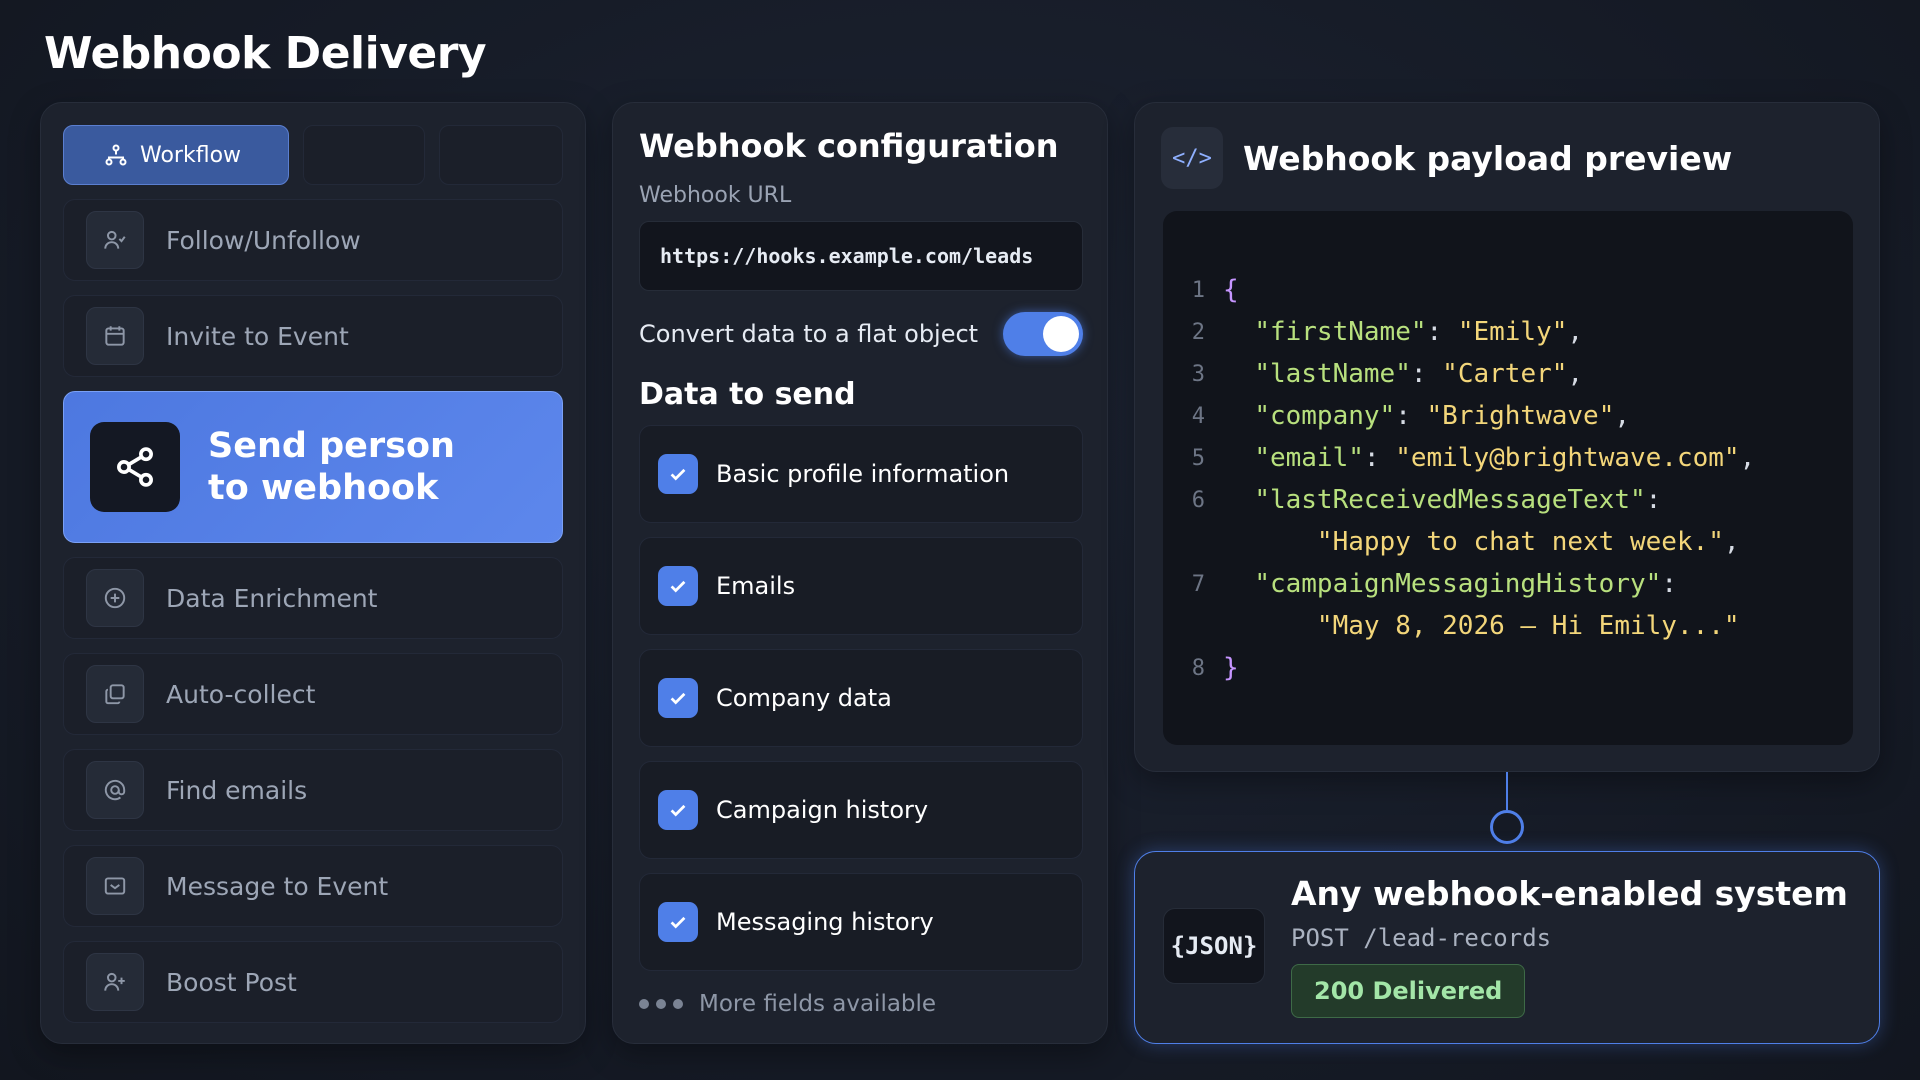 This screenshot has height=1080, width=1920. What do you see at coordinates (1198, 668) in the screenshot?
I see `line-number: 8` at bounding box center [1198, 668].